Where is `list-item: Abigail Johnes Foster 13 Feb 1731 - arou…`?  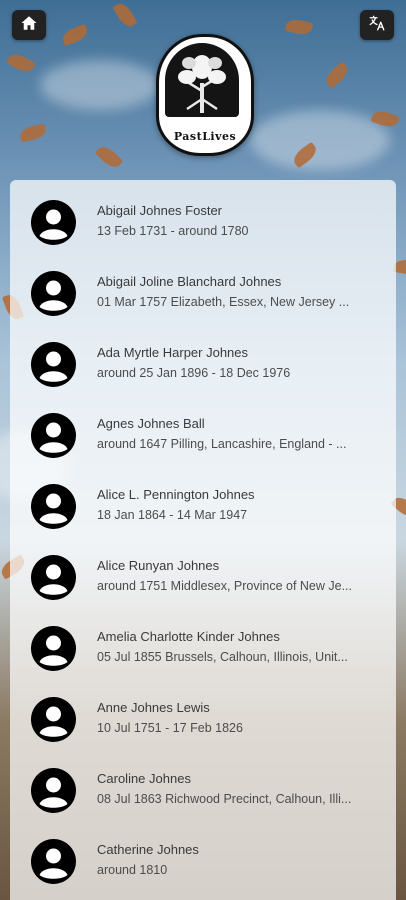 list-item: Abigail Johnes Foster 13 Feb 1731 - arou… is located at coordinates (203, 224).